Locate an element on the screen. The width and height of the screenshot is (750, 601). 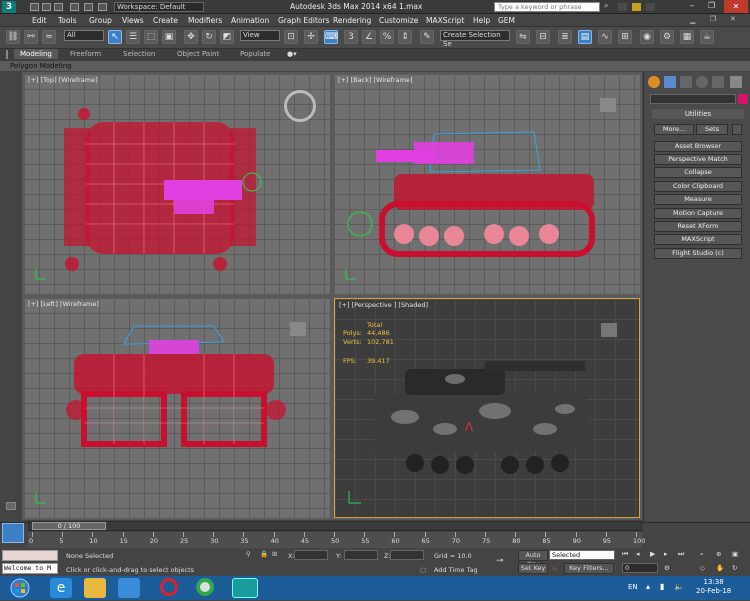
edit-named-selection-icon: ✎ is located at coordinates (427, 37).